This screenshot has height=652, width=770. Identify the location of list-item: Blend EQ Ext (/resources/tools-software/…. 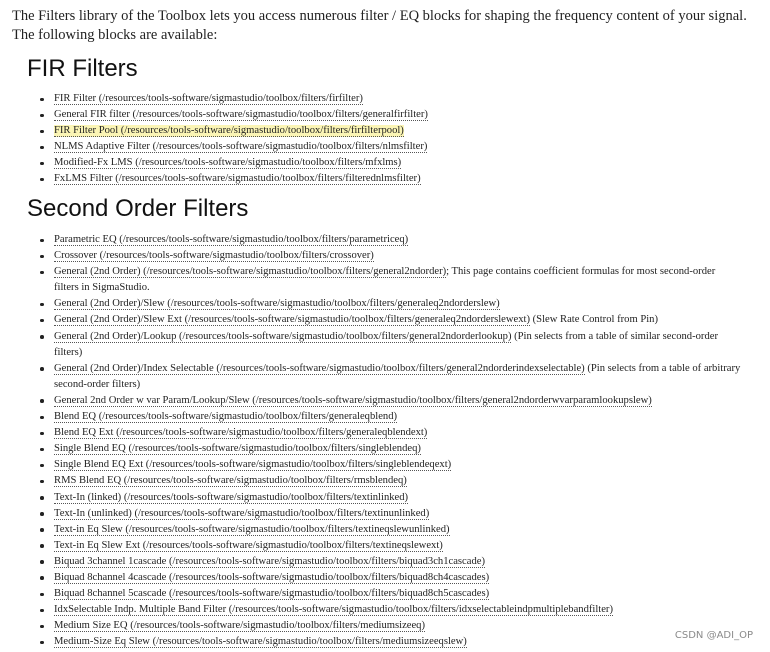
(380, 433).